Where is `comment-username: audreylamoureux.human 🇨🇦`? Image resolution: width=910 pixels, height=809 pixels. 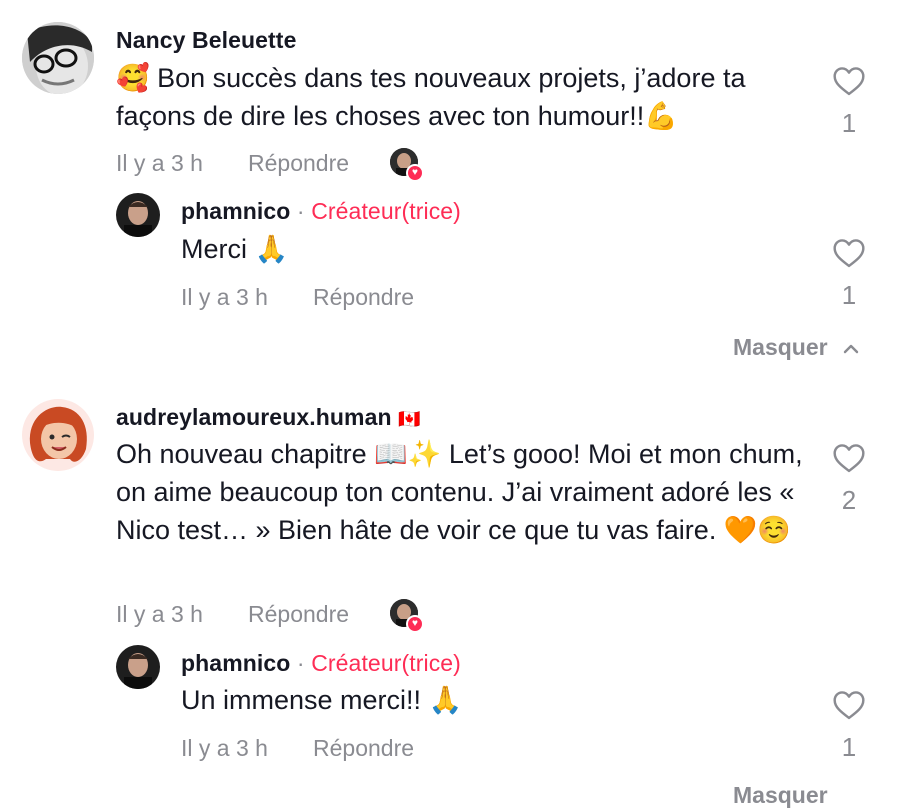
comment-username: audreylamoureux.human 🇨🇦 is located at coordinates (268, 417).